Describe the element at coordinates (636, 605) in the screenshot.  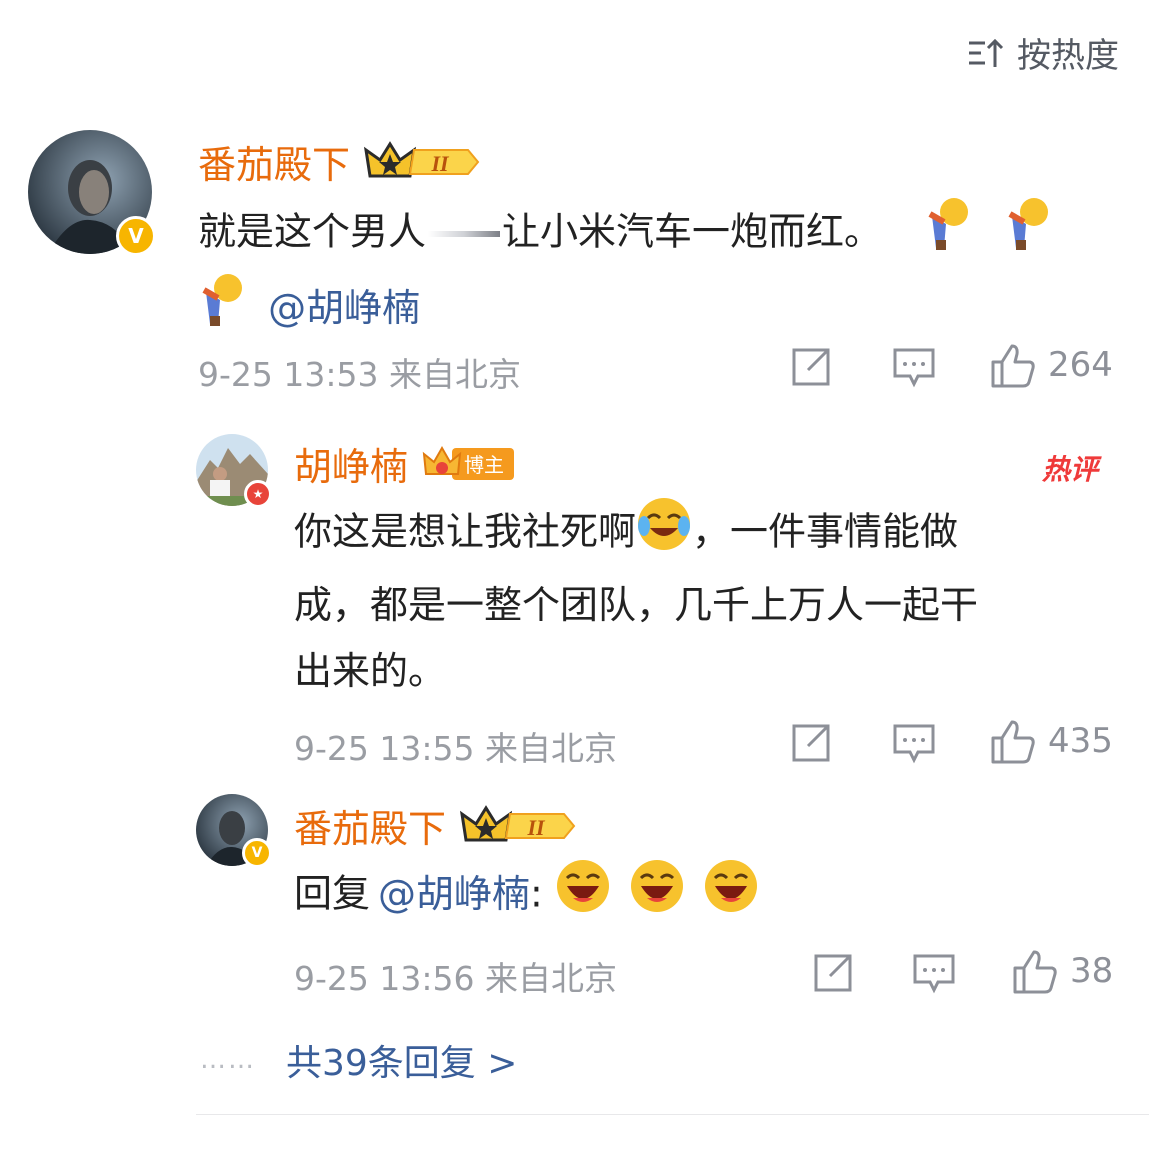
I see `reply-text-line2: 成，都是一整个团队，几千上万人一起干` at that location.